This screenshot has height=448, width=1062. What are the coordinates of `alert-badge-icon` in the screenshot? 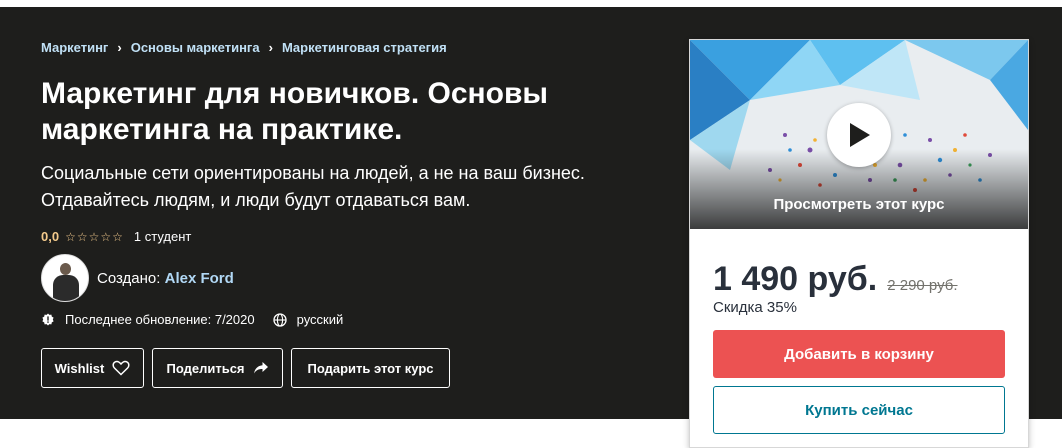 It's located at (48, 319).